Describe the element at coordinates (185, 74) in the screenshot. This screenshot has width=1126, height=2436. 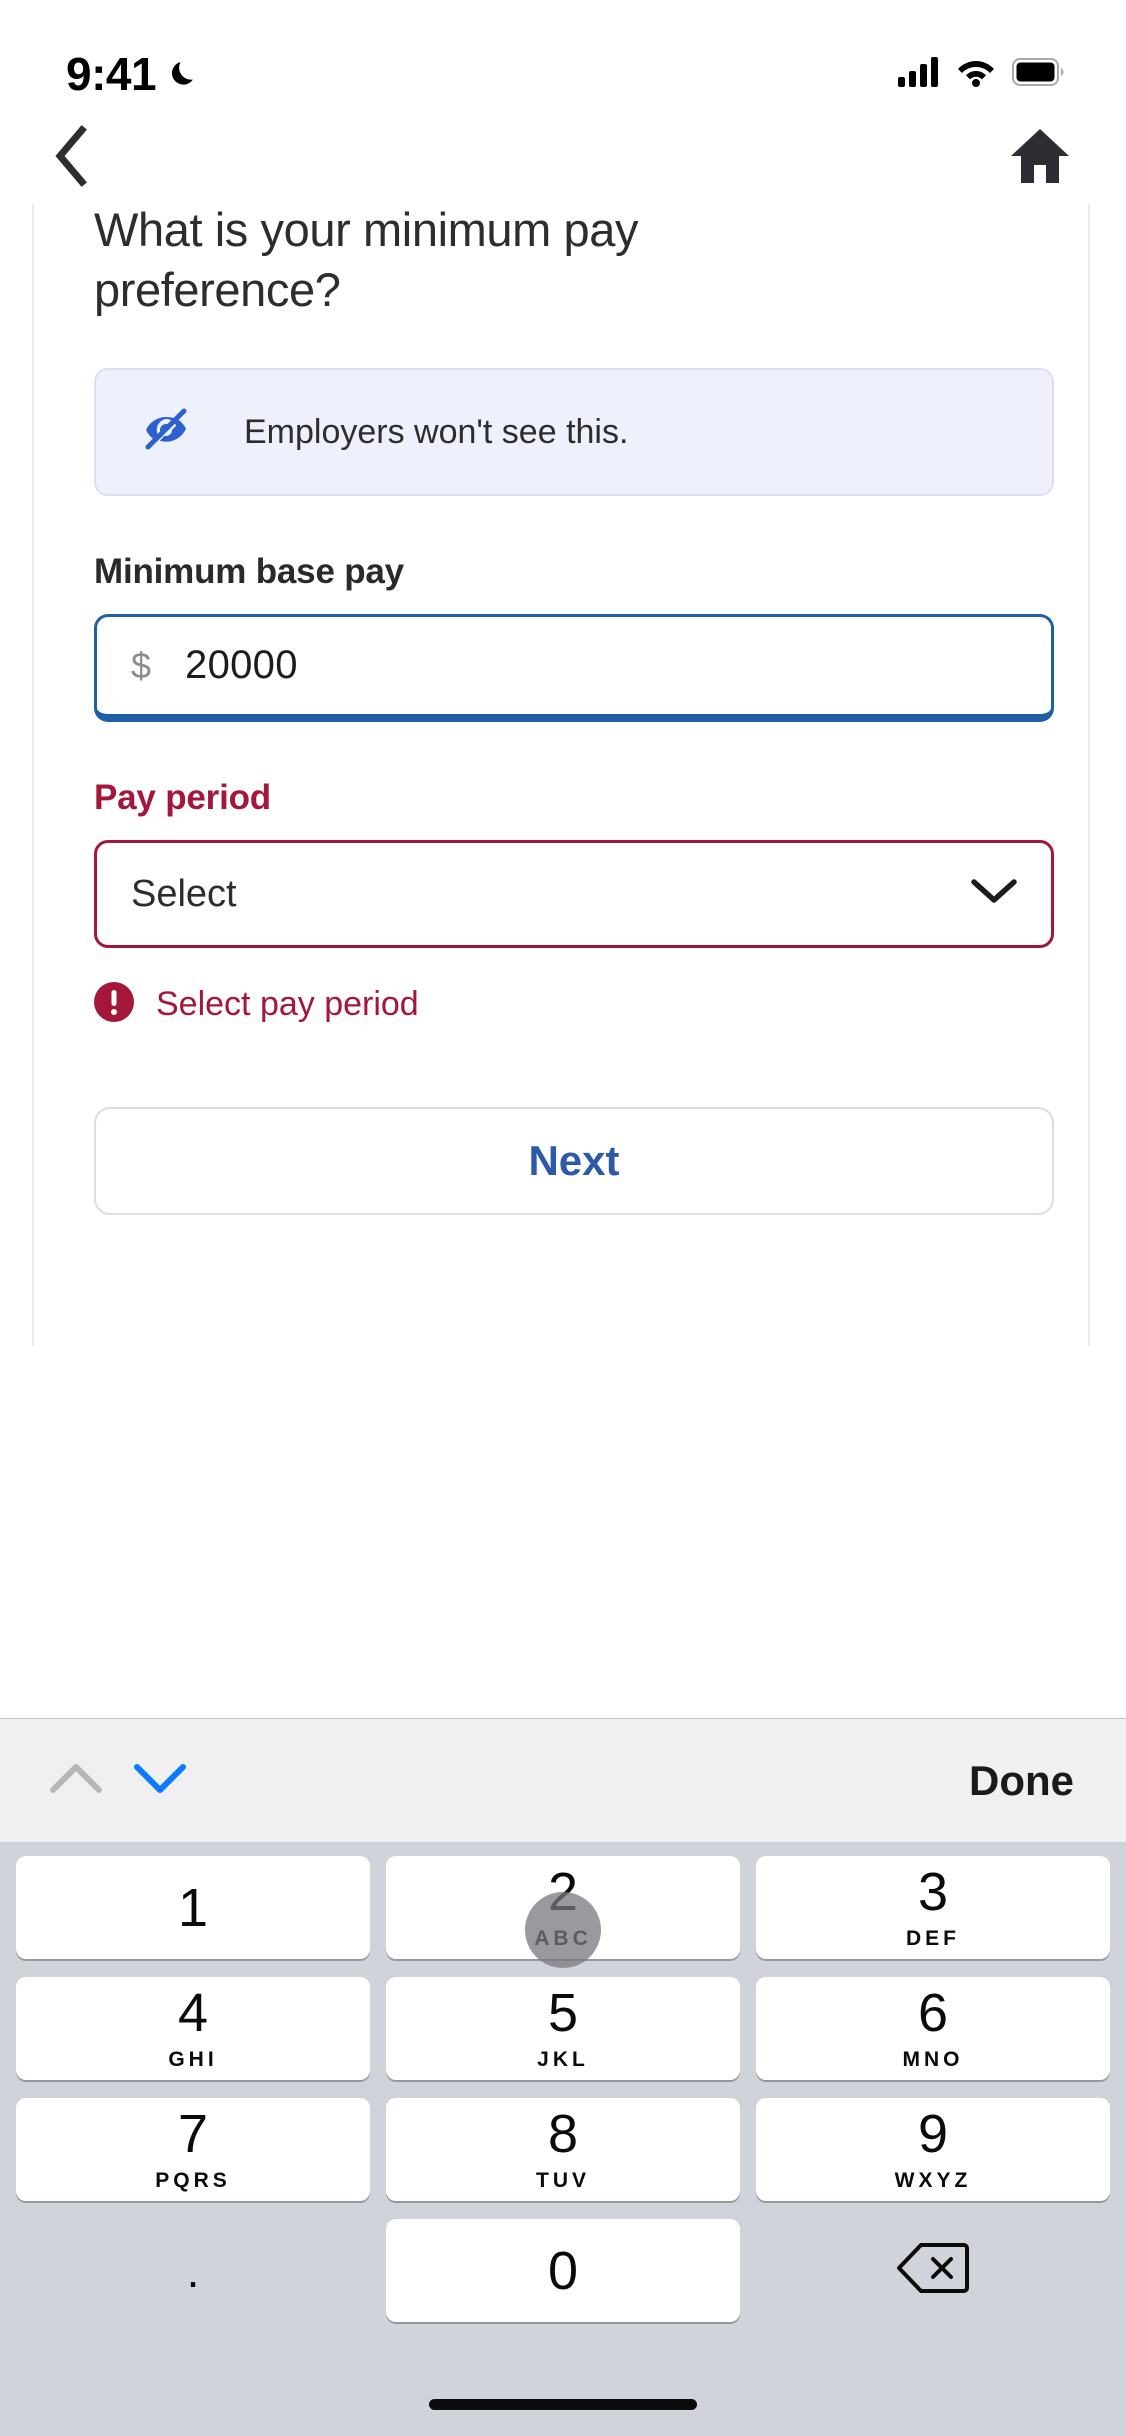
I see `crescent-moon-icon` at that location.